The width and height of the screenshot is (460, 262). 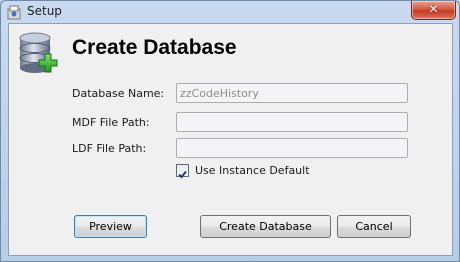 I want to click on close-button: ✕, so click(x=433, y=10).